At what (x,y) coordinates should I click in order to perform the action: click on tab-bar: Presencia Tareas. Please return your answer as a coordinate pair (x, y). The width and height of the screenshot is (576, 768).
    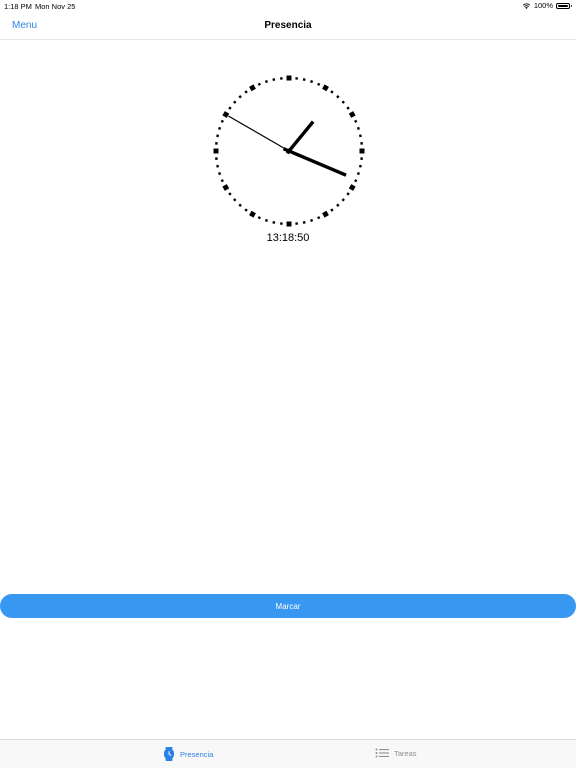
    Looking at the image, I should click on (288, 753).